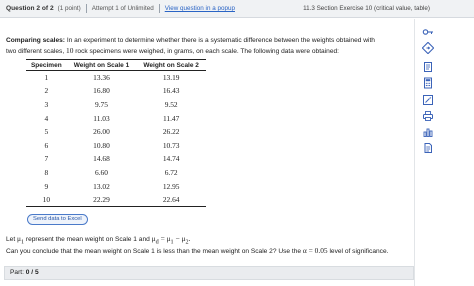 Image resolution: width=474 pixels, height=286 pixels. Describe the element at coordinates (101, 78) in the screenshot. I see `table-cell: 13.36` at that location.